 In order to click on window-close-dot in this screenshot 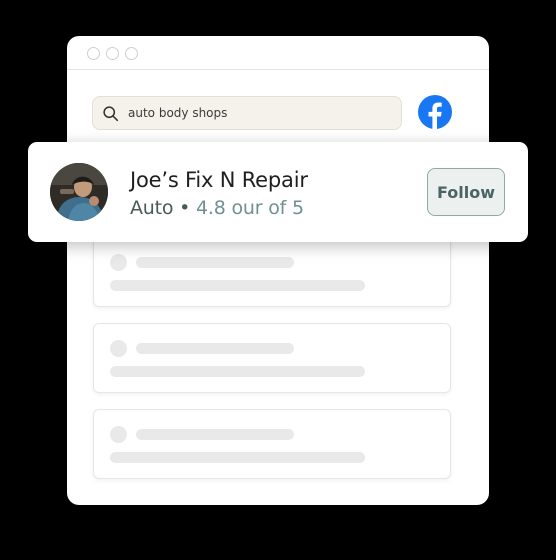, I will do `click(93, 53)`.